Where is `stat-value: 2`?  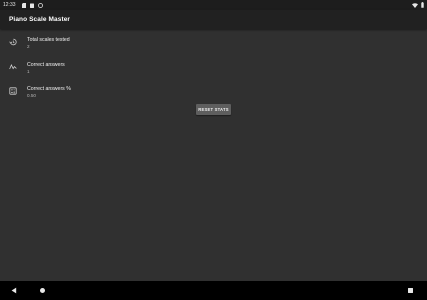
stat-value: 2 is located at coordinates (28, 46).